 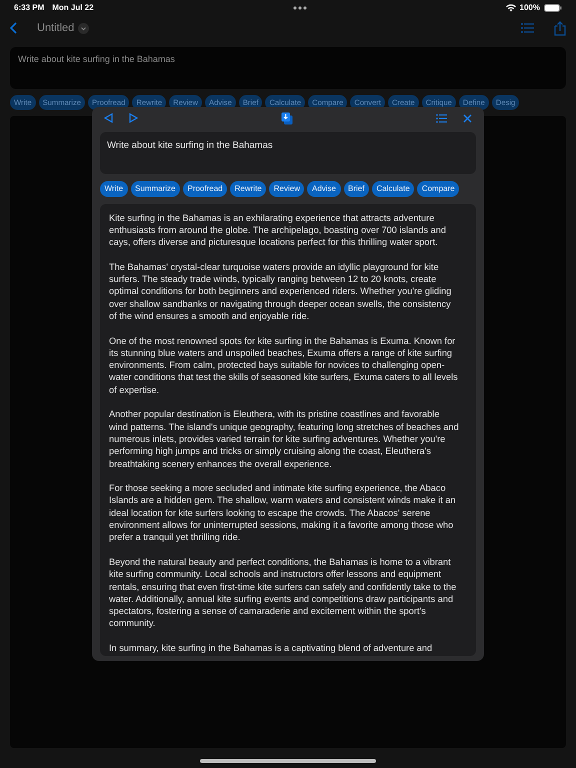 I want to click on action-chip: Summarize, so click(x=155, y=189).